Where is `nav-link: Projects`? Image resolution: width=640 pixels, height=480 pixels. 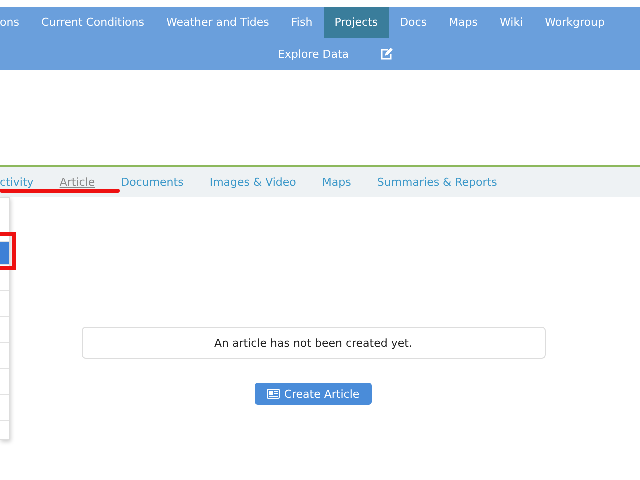
nav-link: Projects is located at coordinates (357, 22).